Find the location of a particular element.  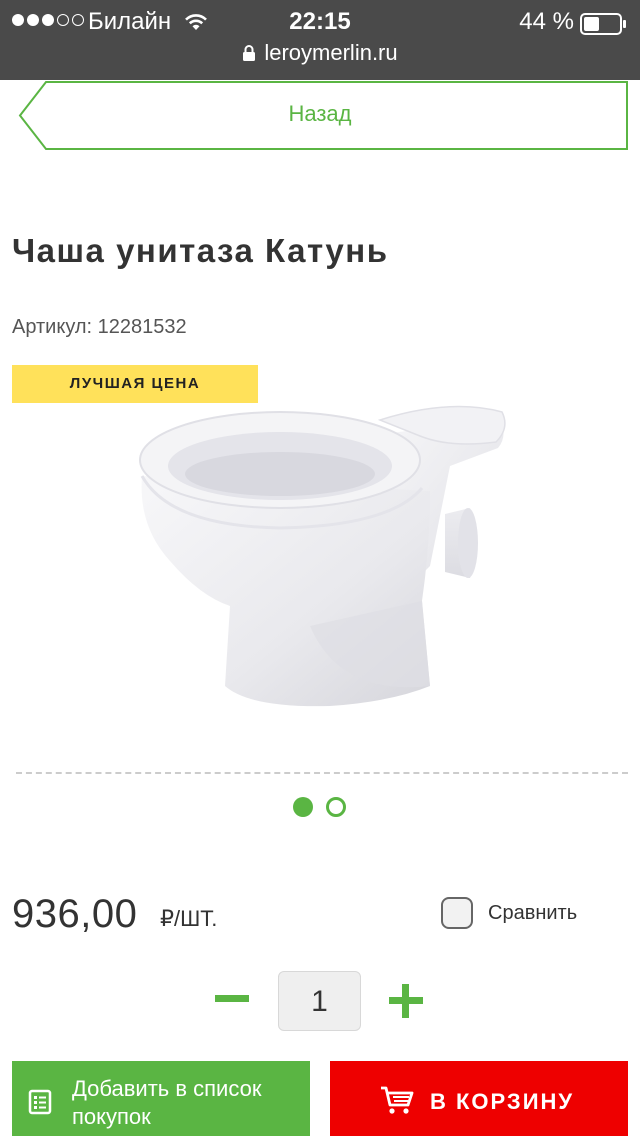

add-to-shopping-list-label: Добавить в список покупок is located at coordinates (167, 1102).